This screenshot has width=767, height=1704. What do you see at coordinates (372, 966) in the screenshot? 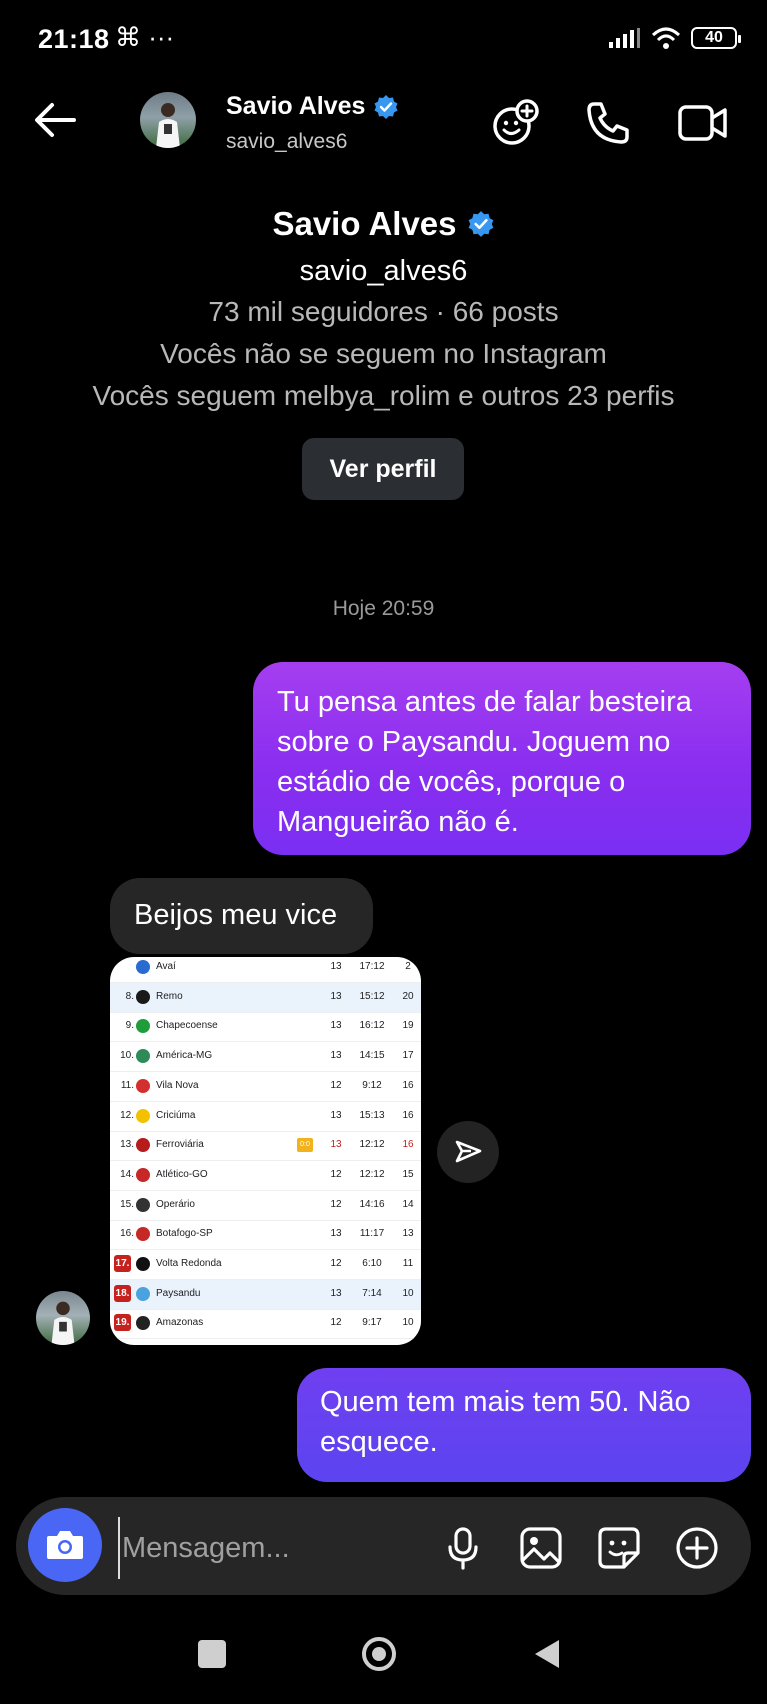
I see `standings-goals: 17:12` at bounding box center [372, 966].